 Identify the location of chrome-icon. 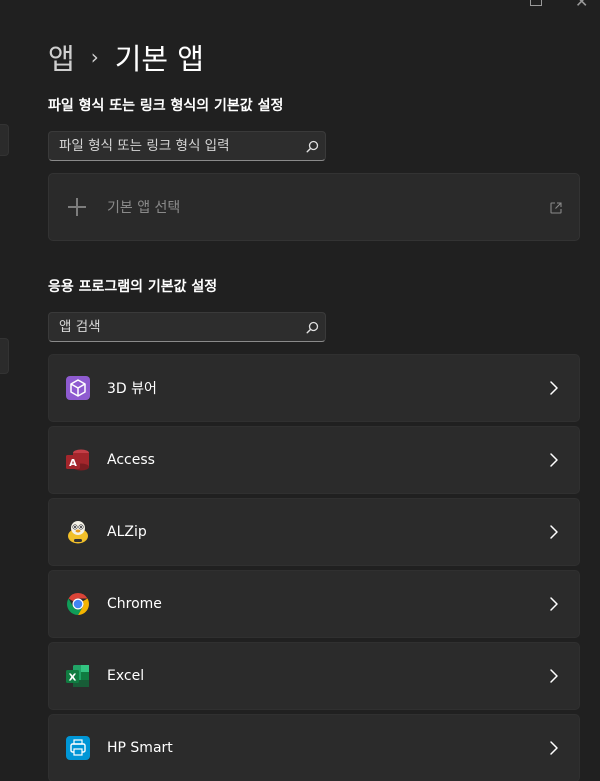
(78, 604).